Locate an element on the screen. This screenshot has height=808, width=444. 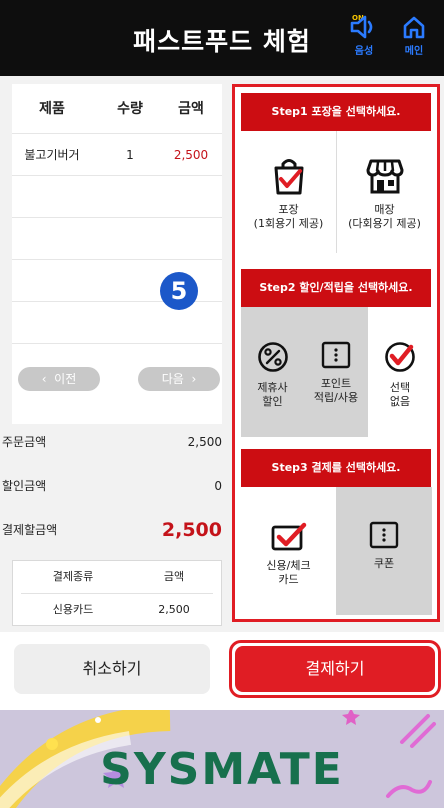
order-product: 불고기버거 is located at coordinates (52, 155).